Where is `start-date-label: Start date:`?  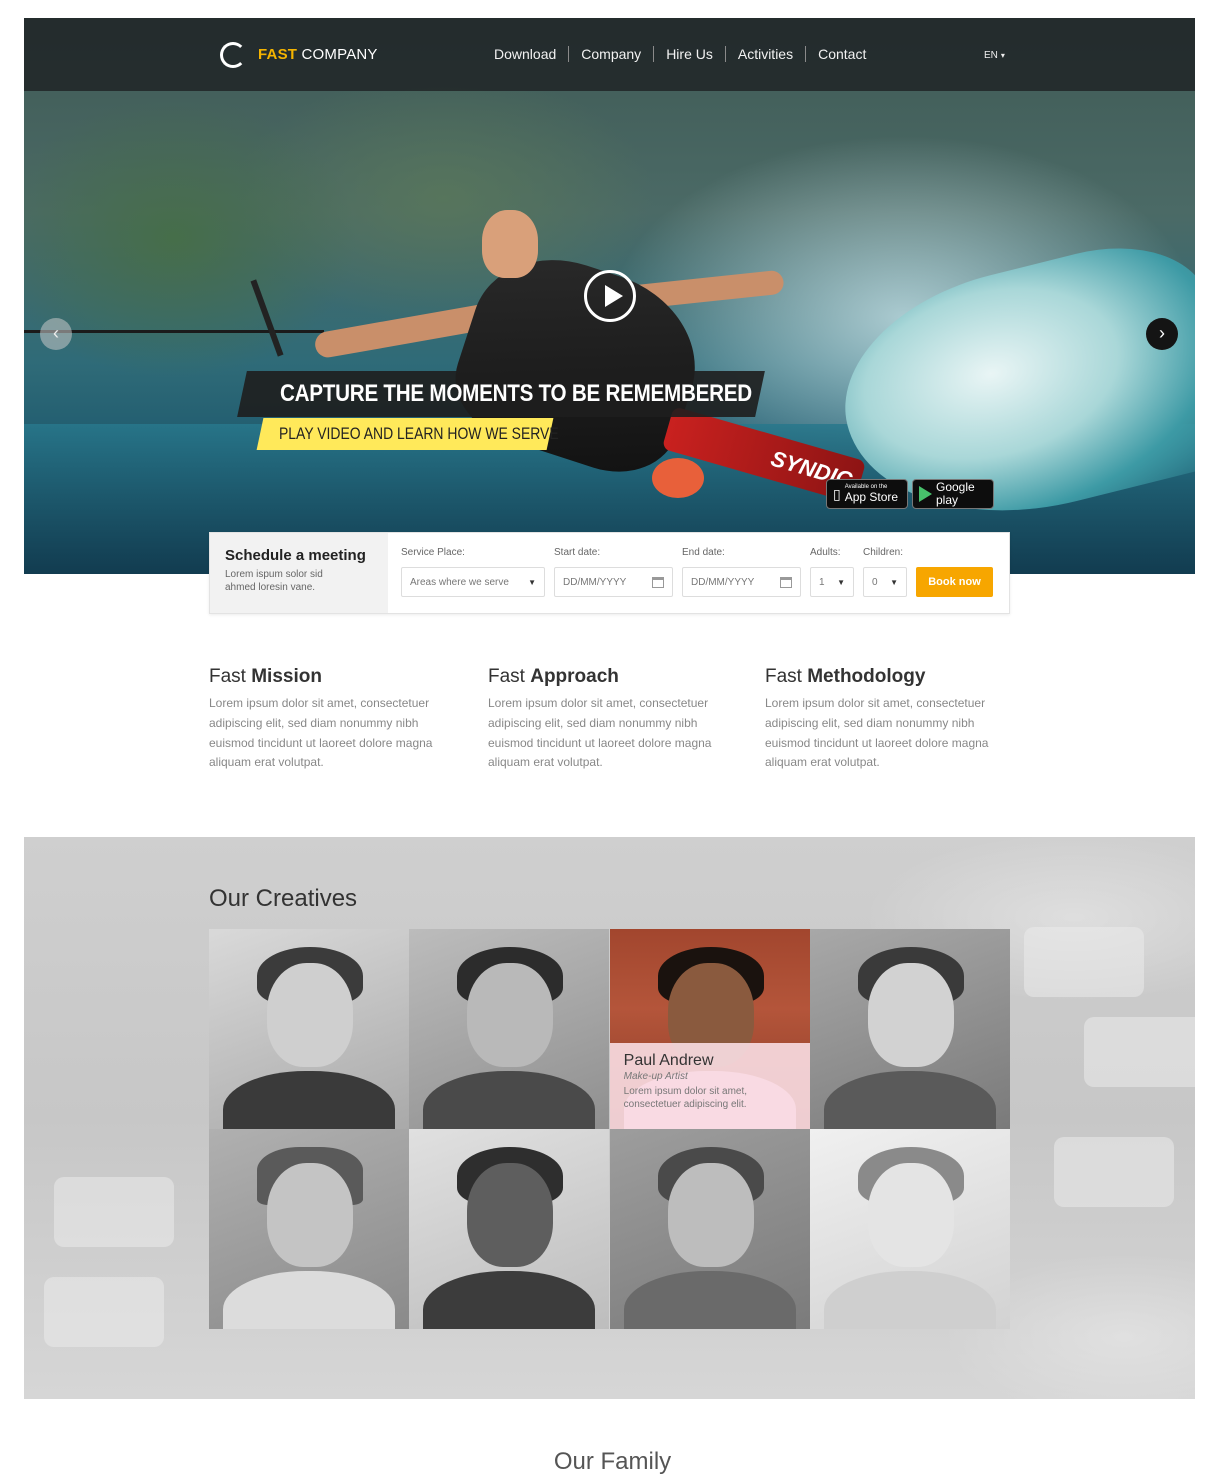
start-date-label: Start date: is located at coordinates (577, 552).